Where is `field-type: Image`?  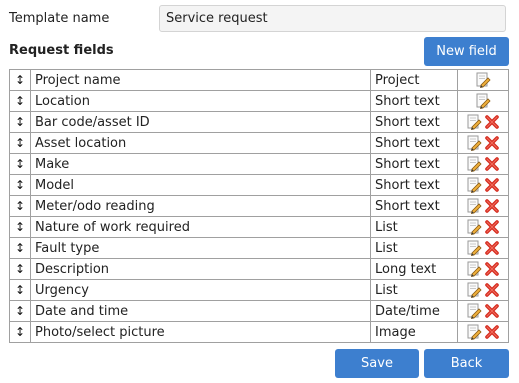 field-type: Image is located at coordinates (414, 332).